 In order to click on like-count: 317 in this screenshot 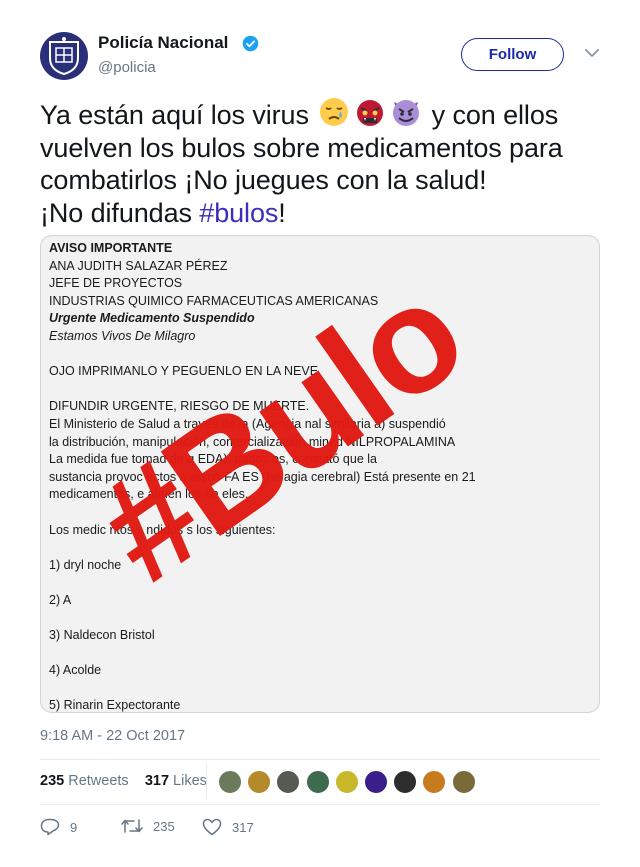, I will do `click(243, 827)`.